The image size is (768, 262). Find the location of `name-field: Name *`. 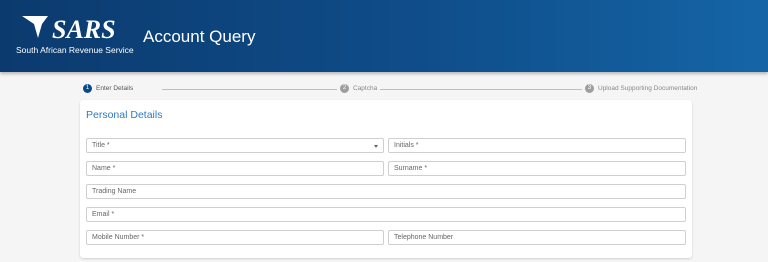

name-field: Name * is located at coordinates (235, 168).